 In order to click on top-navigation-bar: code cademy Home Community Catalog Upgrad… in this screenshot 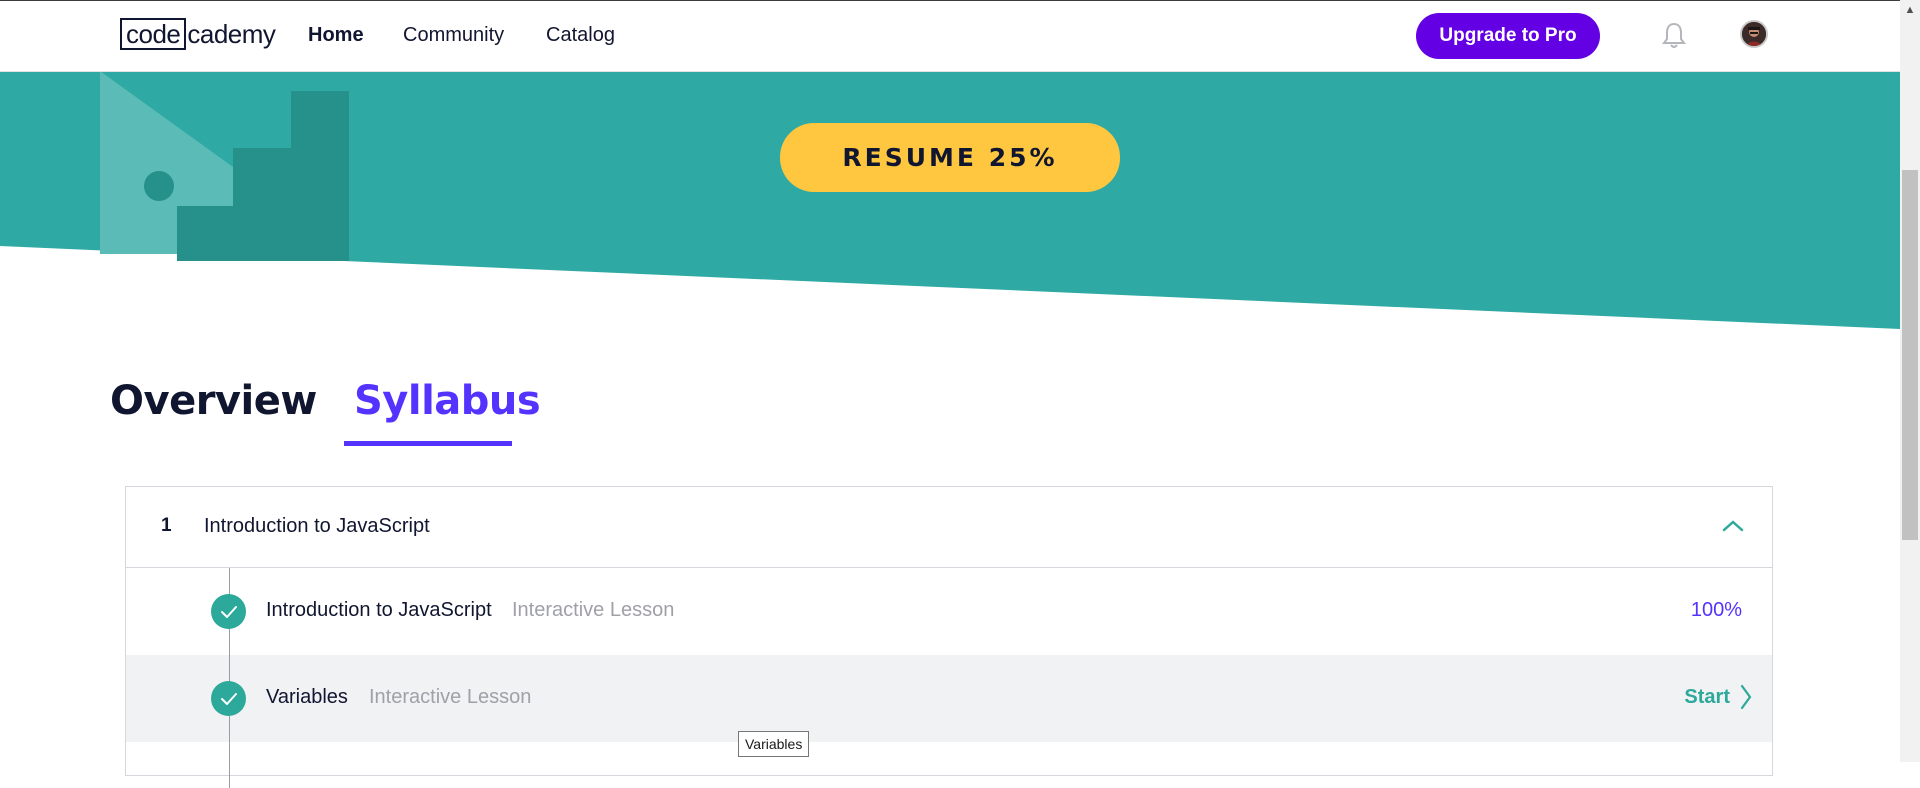, I will do `click(950, 36)`.